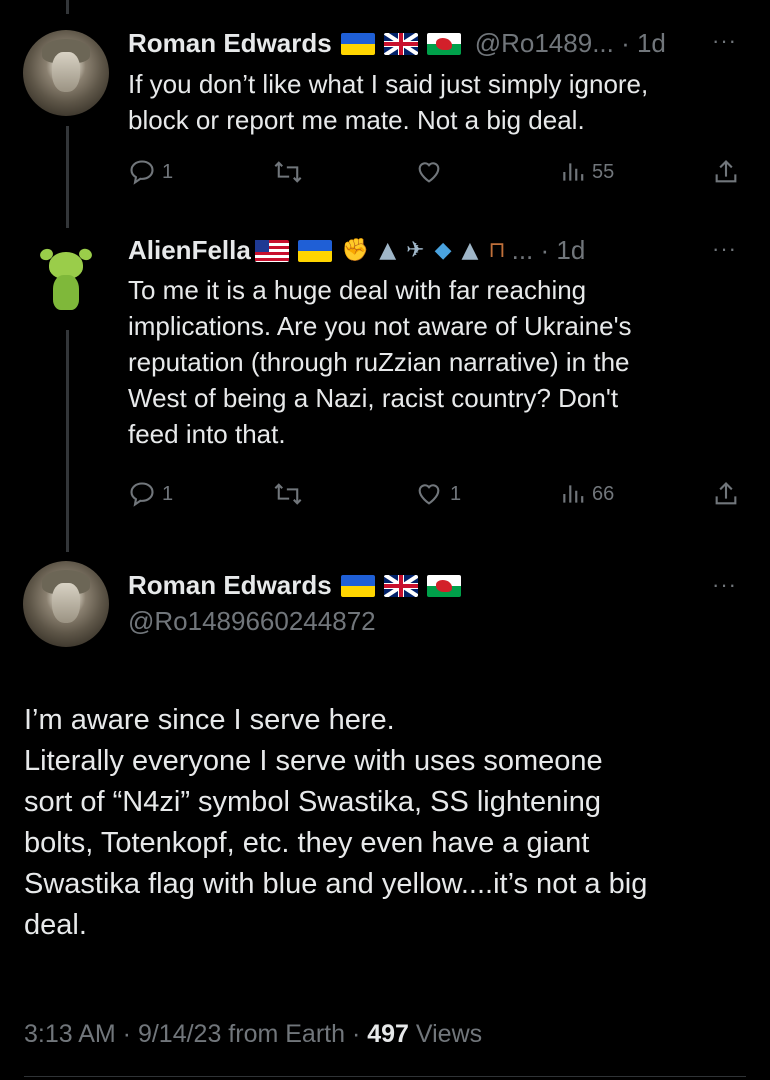  I want to click on avatar-roman-edwards-main, so click(66, 604).